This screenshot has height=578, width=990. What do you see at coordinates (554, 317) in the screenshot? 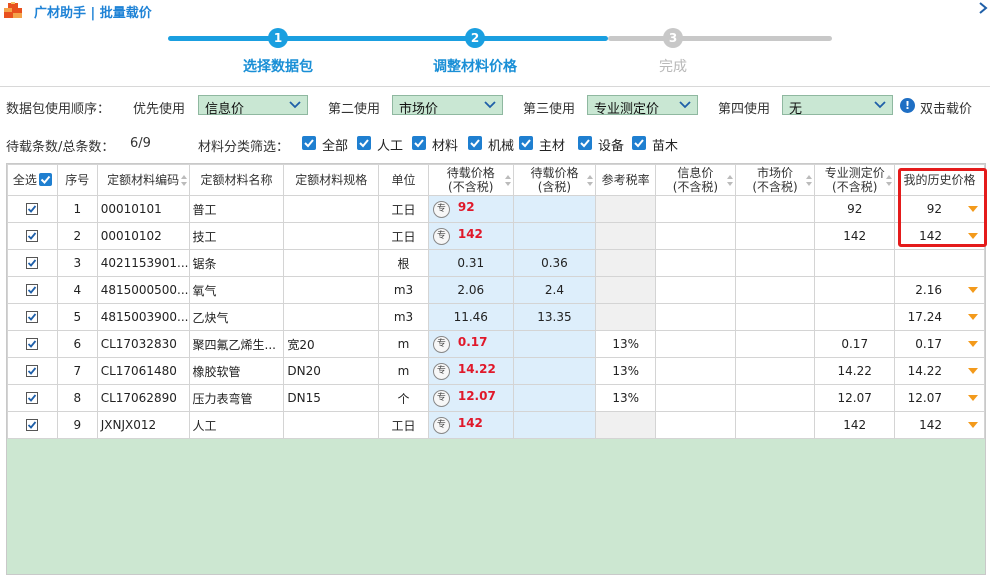
I see `pending-in-cell: 13.35` at bounding box center [554, 317].